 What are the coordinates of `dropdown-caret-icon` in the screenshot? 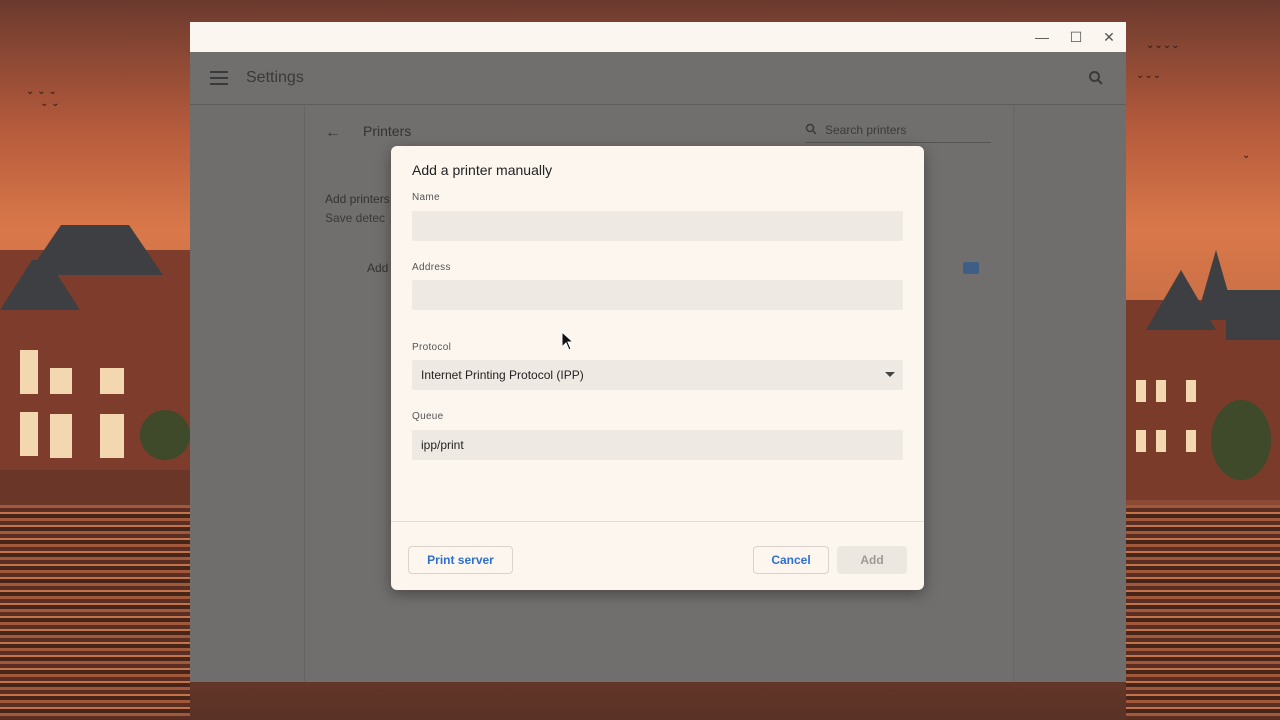 It's located at (890, 374).